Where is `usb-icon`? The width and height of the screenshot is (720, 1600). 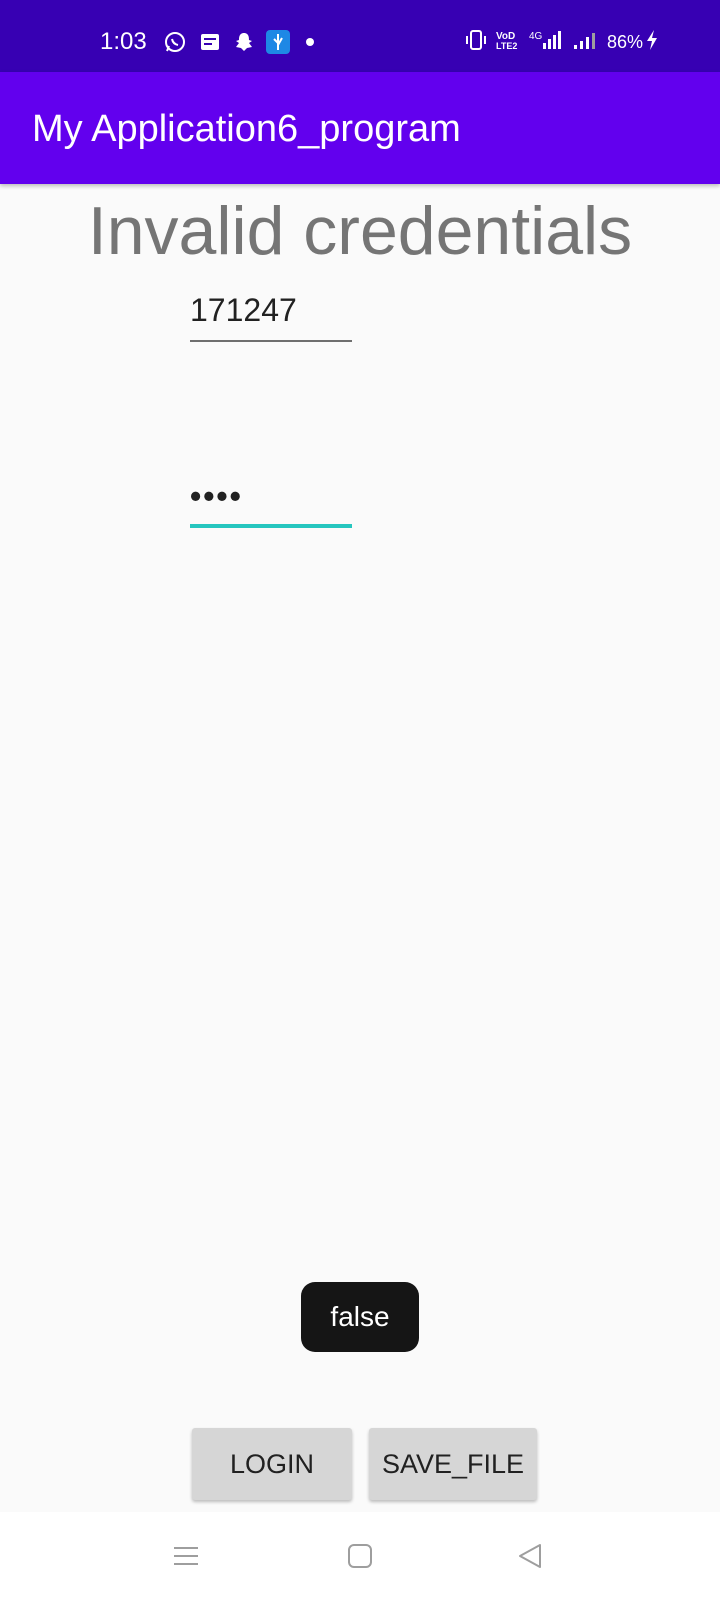 usb-icon is located at coordinates (278, 42).